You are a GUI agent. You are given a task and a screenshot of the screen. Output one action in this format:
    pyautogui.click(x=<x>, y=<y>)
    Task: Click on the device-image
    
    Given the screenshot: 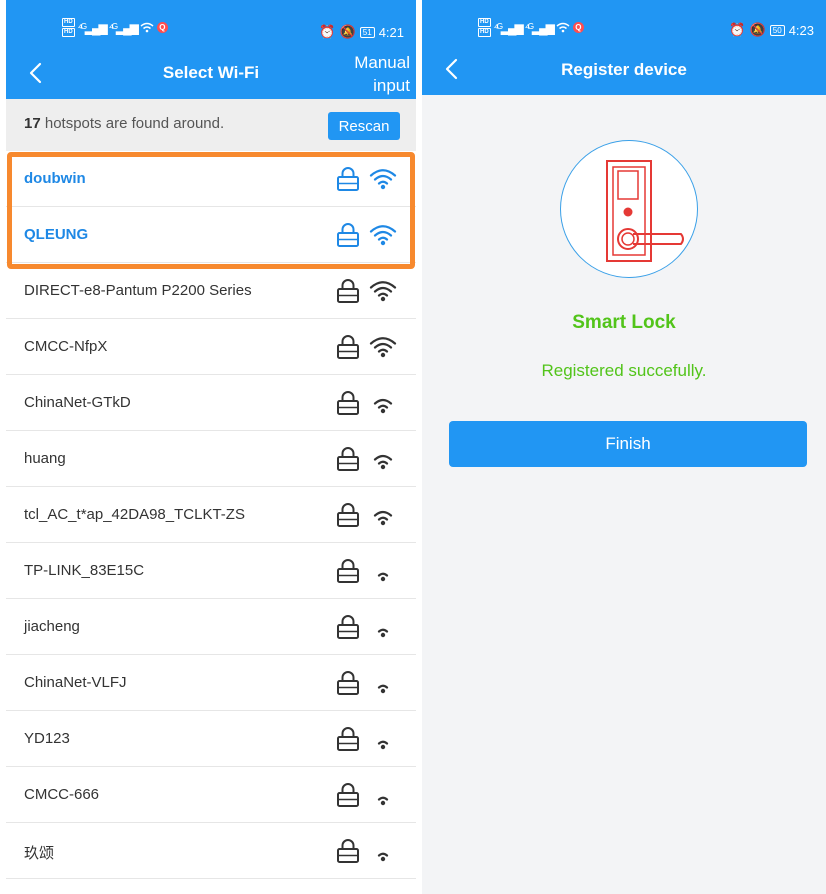 What is the action you would take?
    pyautogui.click(x=629, y=209)
    